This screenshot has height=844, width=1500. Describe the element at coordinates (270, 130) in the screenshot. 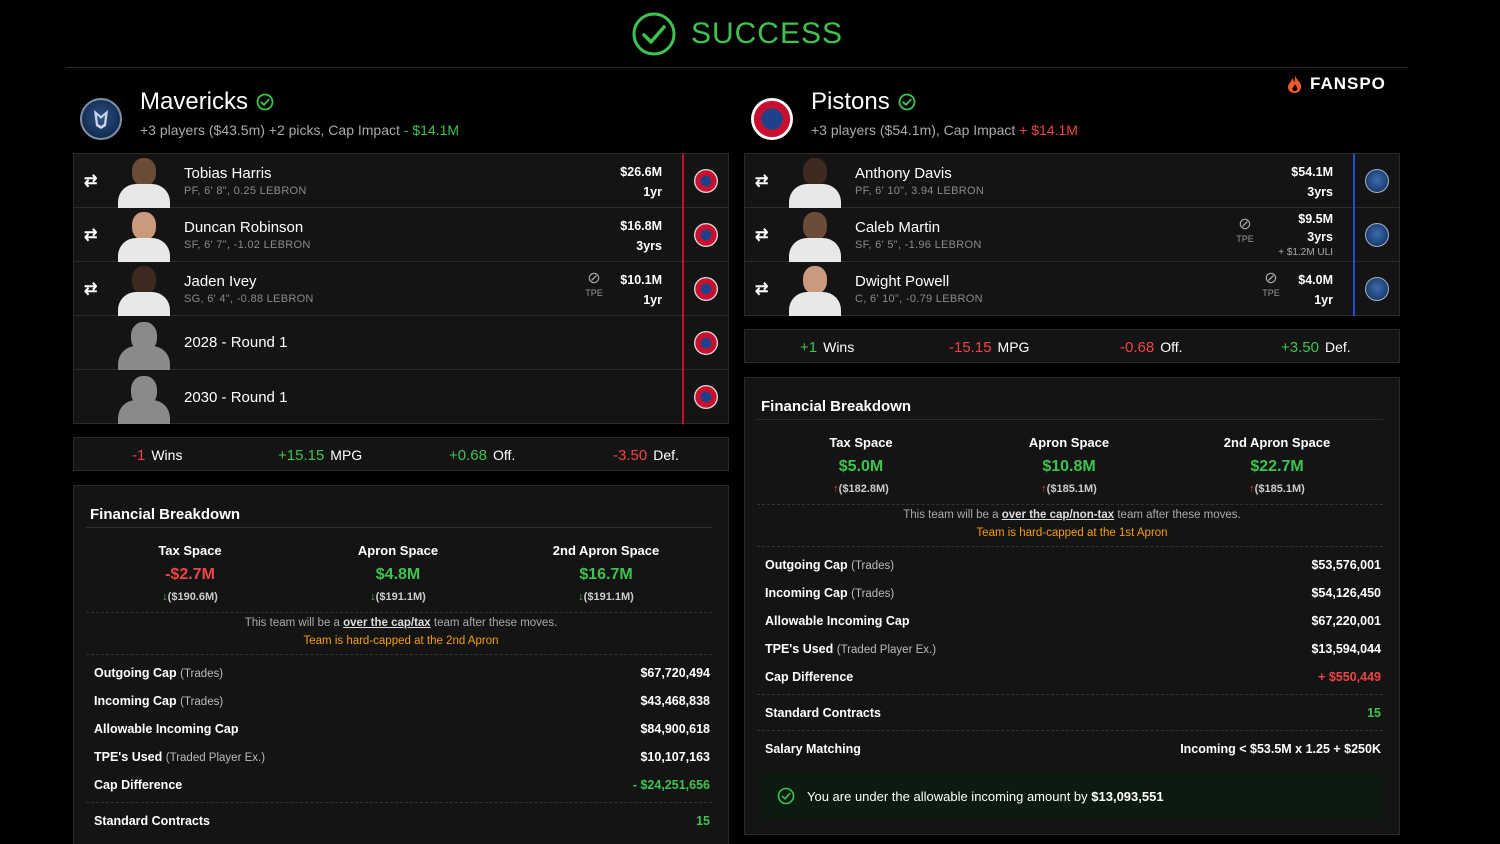

I see `team-summary: +3 players ($43.5m) +2 picks, Cap Impact` at that location.